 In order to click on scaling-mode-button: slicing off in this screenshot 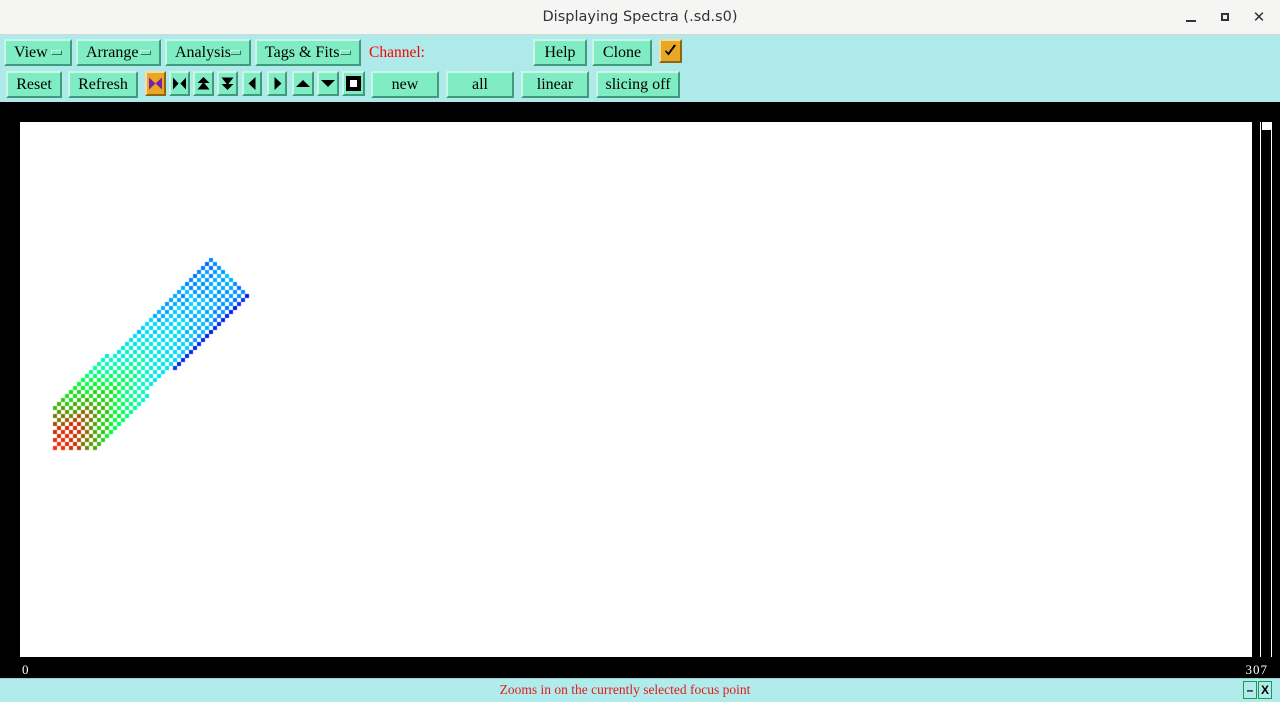, I will do `click(638, 84)`.